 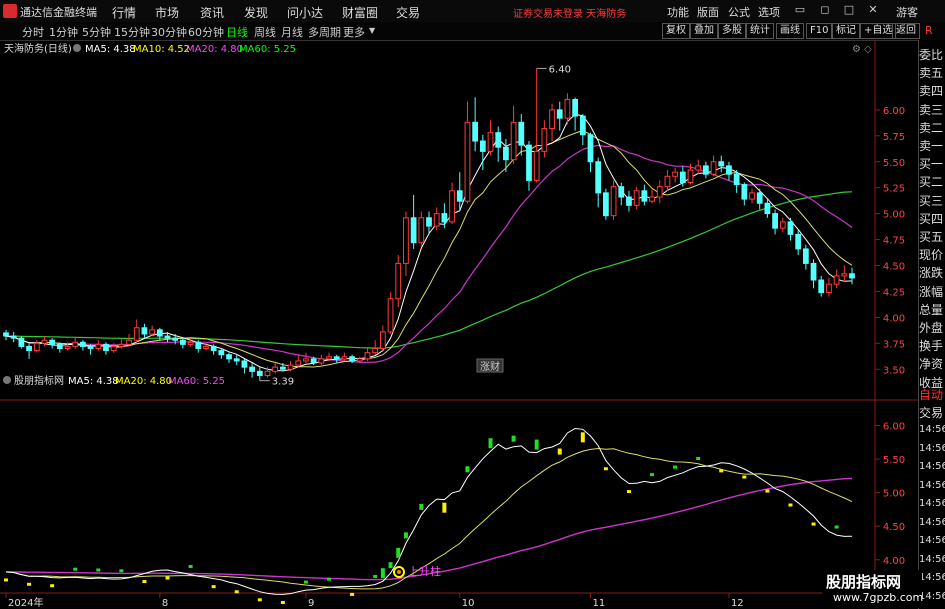 I want to click on menu-news: 资讯, so click(x=212, y=12).